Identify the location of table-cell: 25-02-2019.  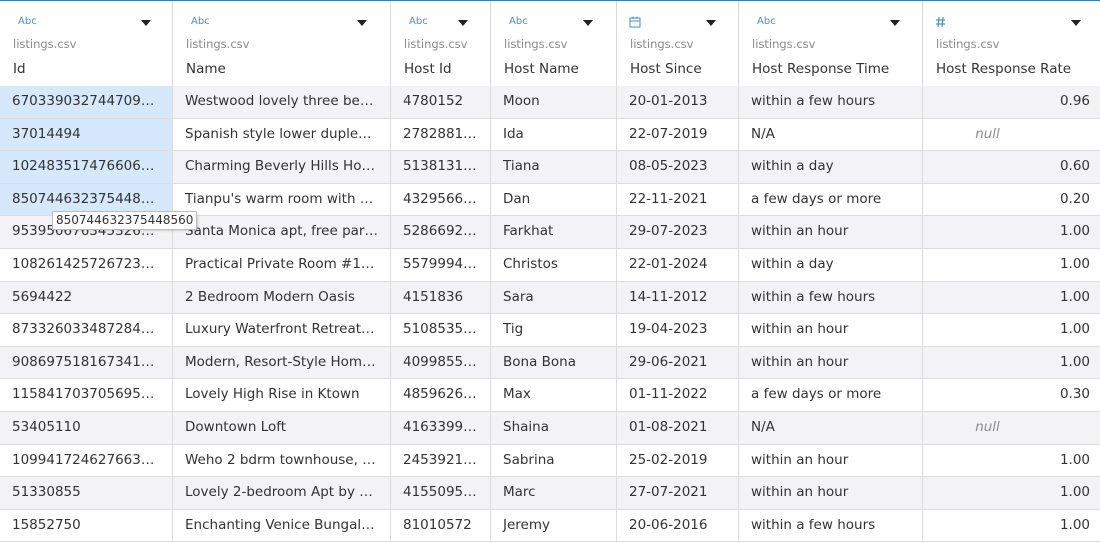
(678, 460).